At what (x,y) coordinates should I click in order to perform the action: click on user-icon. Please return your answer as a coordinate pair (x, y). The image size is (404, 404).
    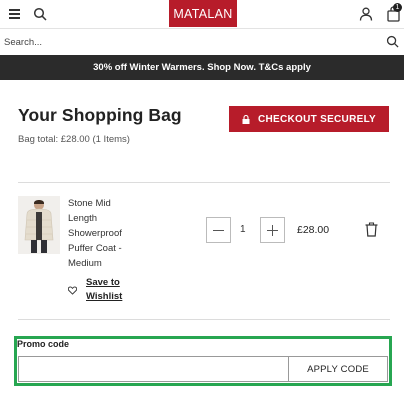
    Looking at the image, I should click on (366, 14).